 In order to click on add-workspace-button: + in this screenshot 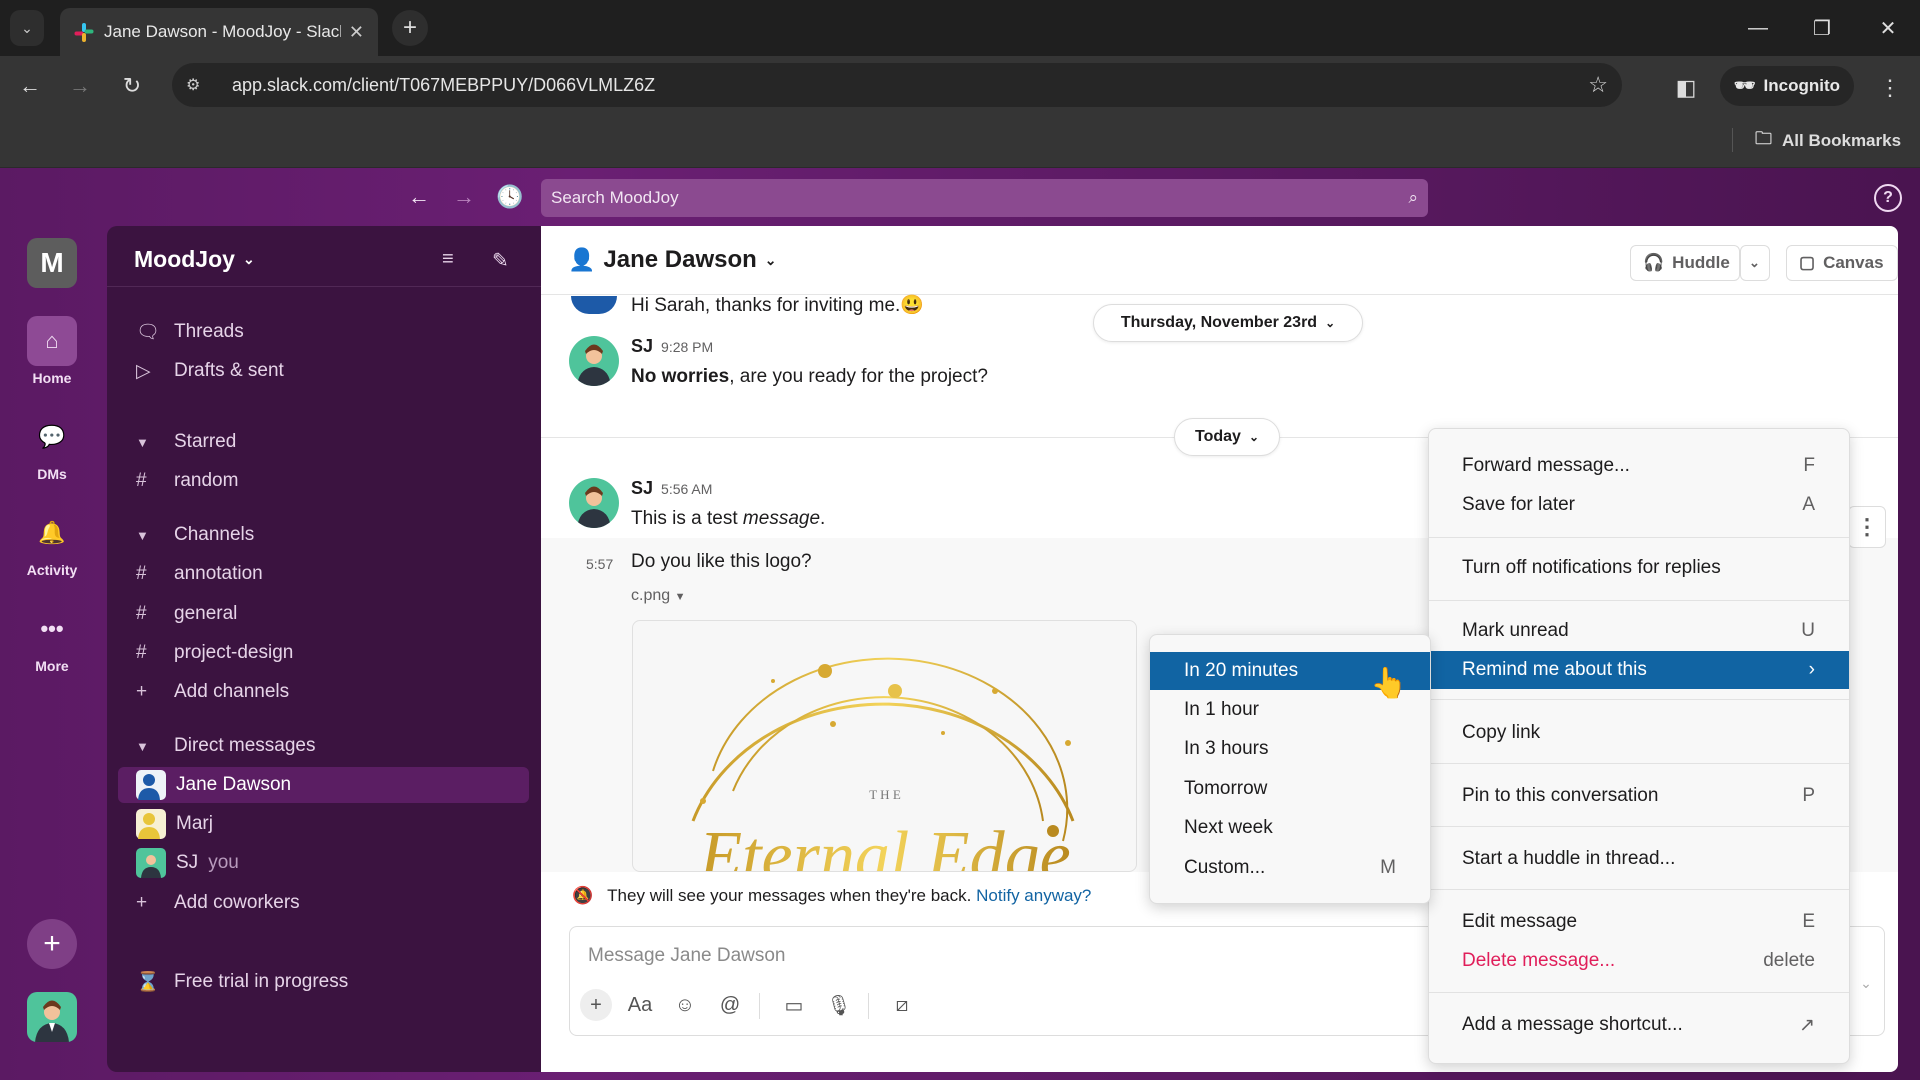, I will do `click(52, 944)`.